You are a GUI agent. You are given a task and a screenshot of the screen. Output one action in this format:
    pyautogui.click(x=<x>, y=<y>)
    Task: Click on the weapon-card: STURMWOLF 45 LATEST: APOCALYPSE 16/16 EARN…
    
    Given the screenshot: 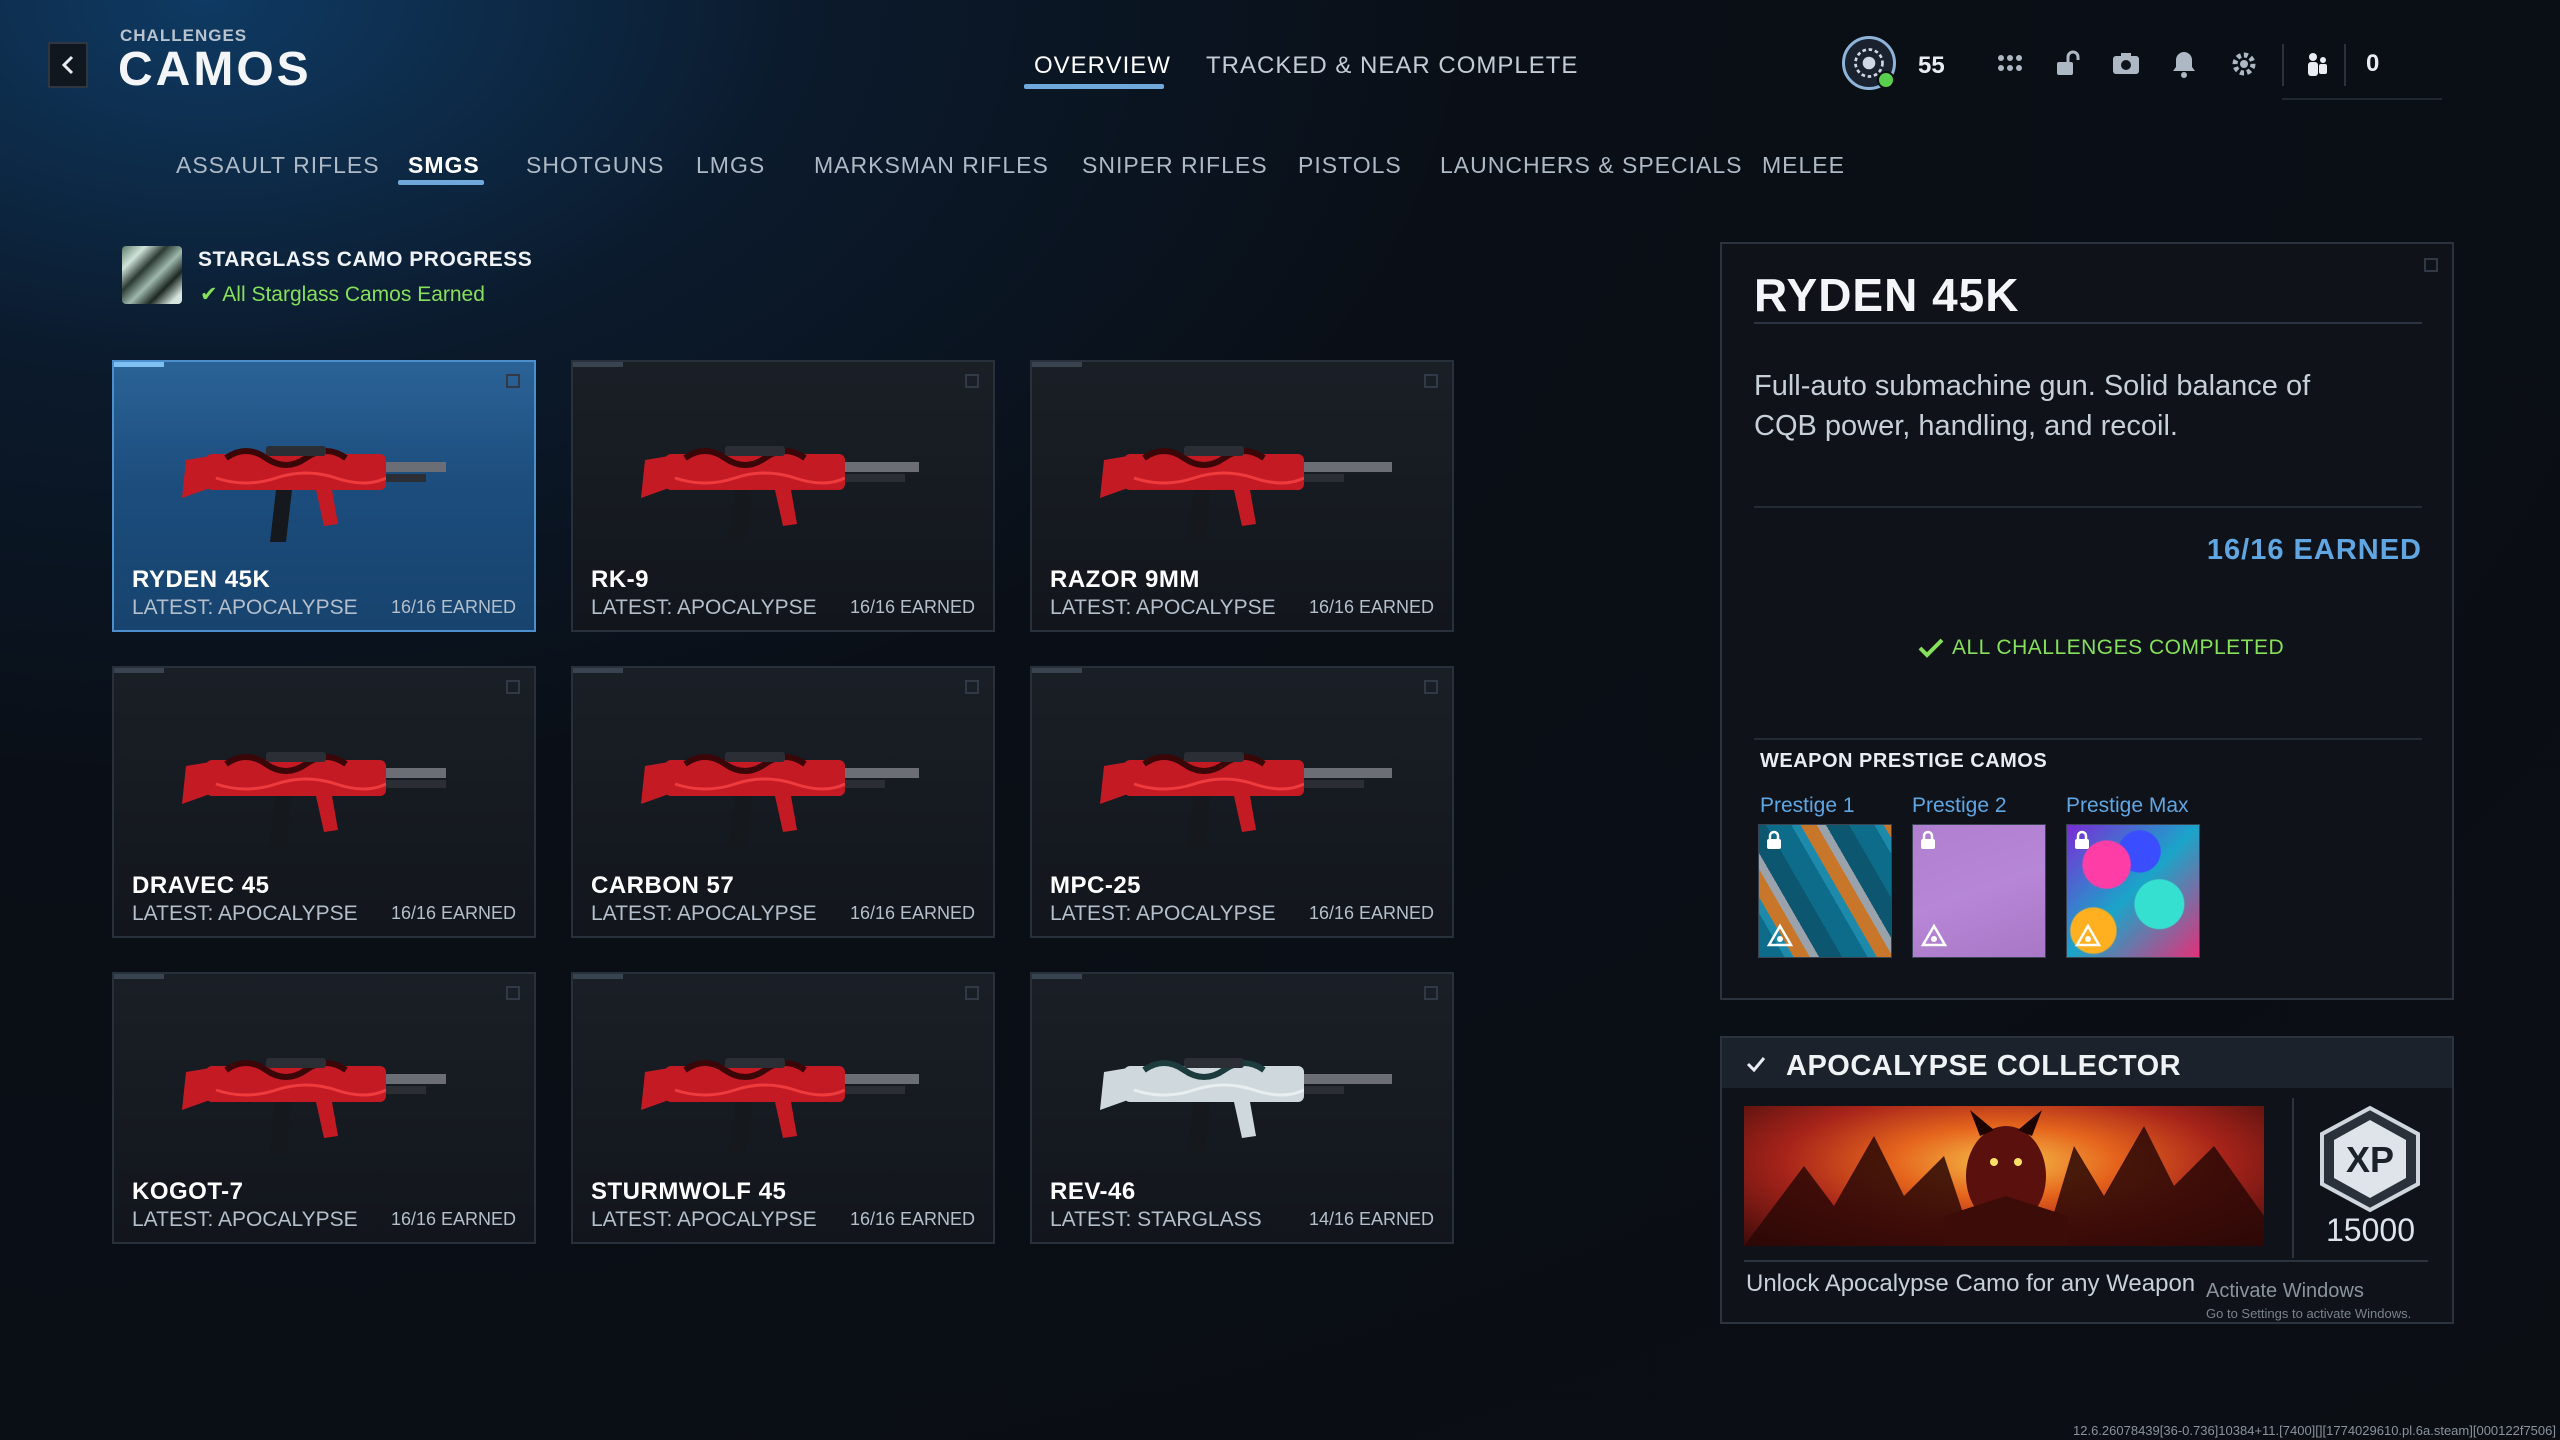 What is the action you would take?
    pyautogui.click(x=783, y=1108)
    